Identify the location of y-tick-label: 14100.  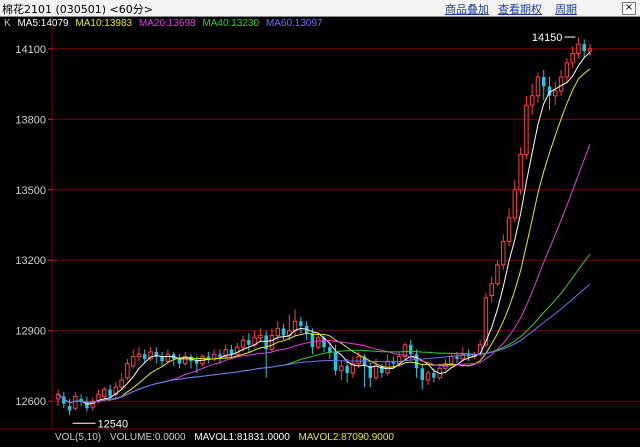
(30, 50).